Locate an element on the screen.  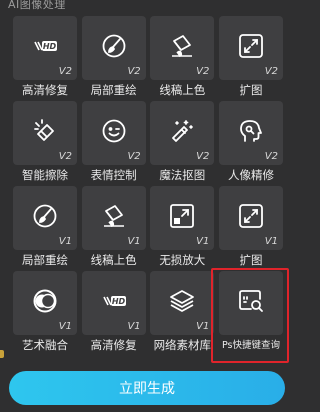
tool-tile is located at coordinates (250, 303).